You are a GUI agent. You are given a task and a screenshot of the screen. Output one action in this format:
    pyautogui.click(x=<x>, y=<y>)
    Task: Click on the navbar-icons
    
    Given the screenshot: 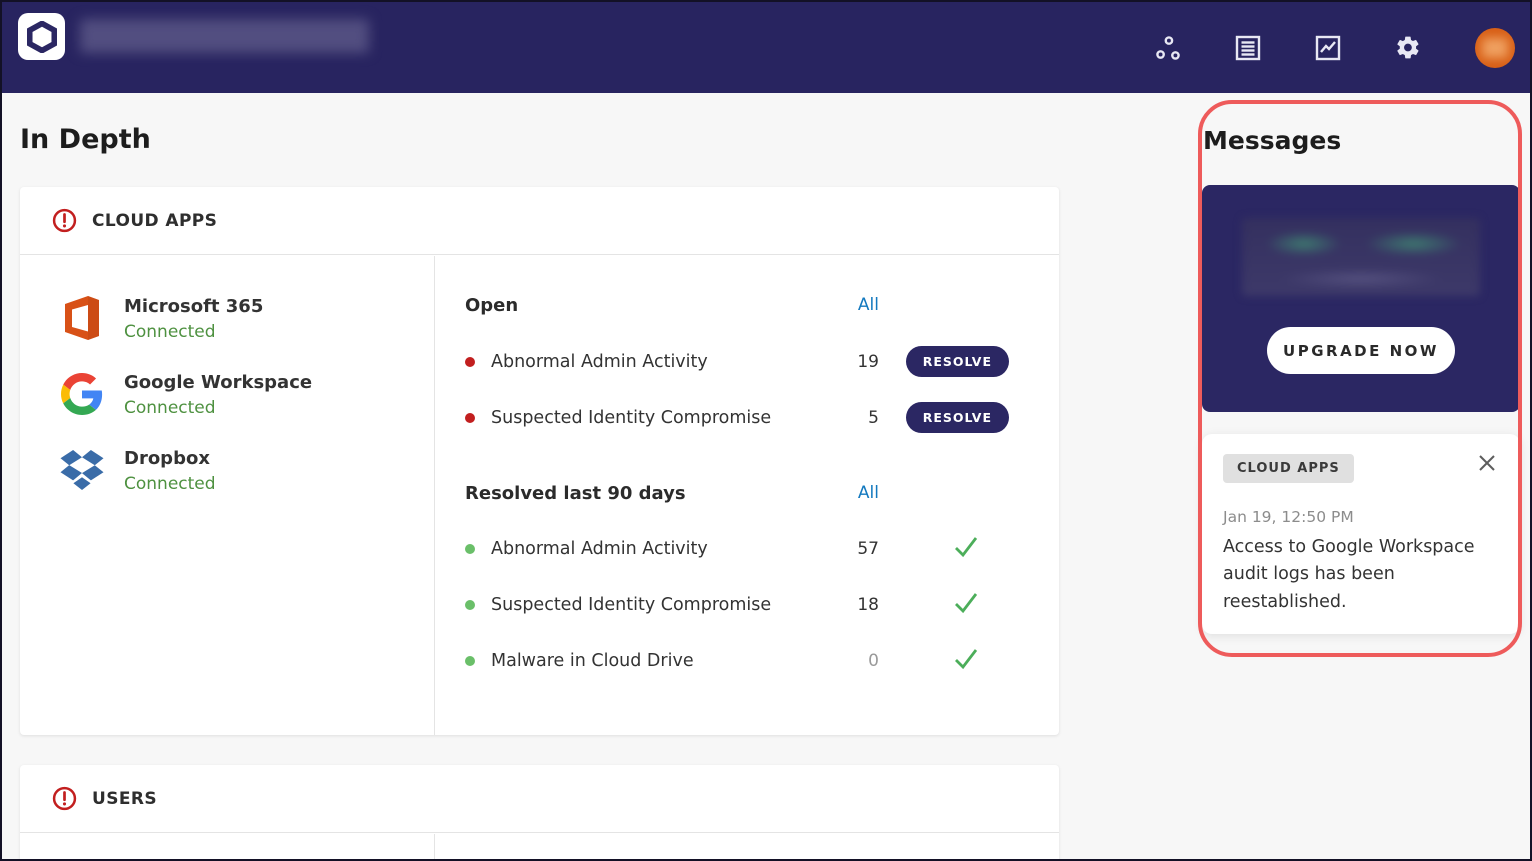 What is the action you would take?
    pyautogui.click(x=1335, y=47)
    